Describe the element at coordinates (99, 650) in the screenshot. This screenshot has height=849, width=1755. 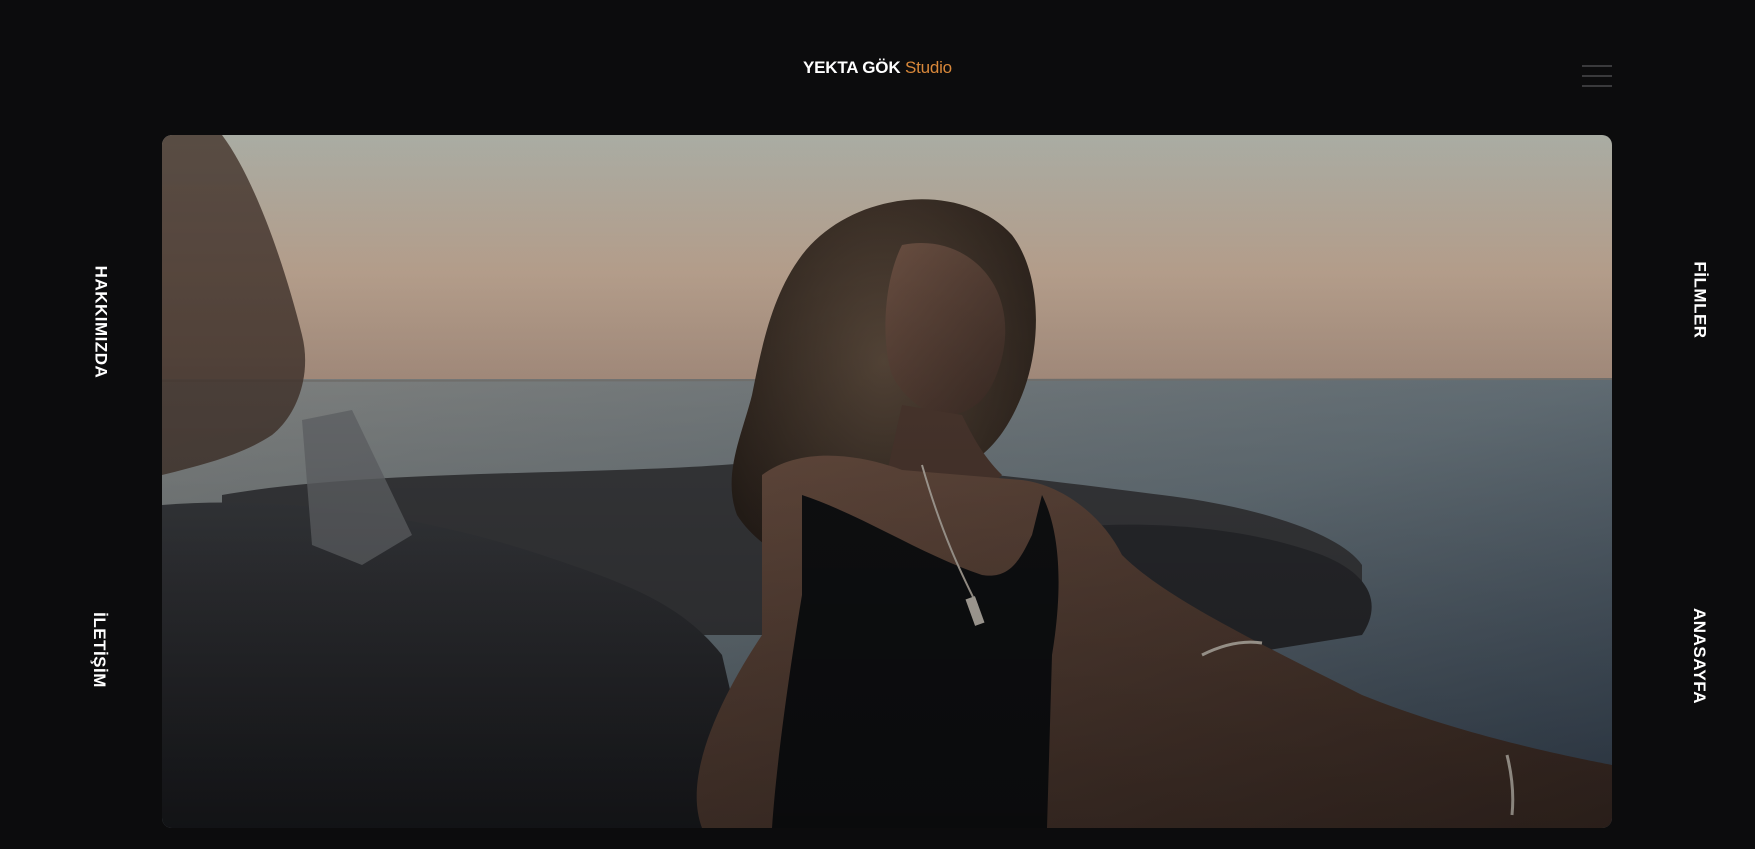
I see `nav-link-iletisim: İLETİŞİM` at that location.